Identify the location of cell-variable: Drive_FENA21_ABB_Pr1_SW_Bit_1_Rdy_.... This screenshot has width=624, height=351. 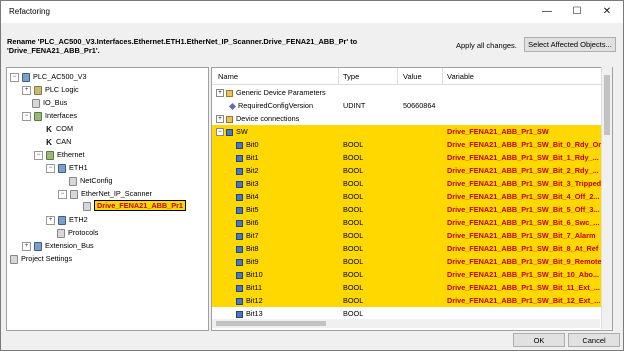
(529, 157).